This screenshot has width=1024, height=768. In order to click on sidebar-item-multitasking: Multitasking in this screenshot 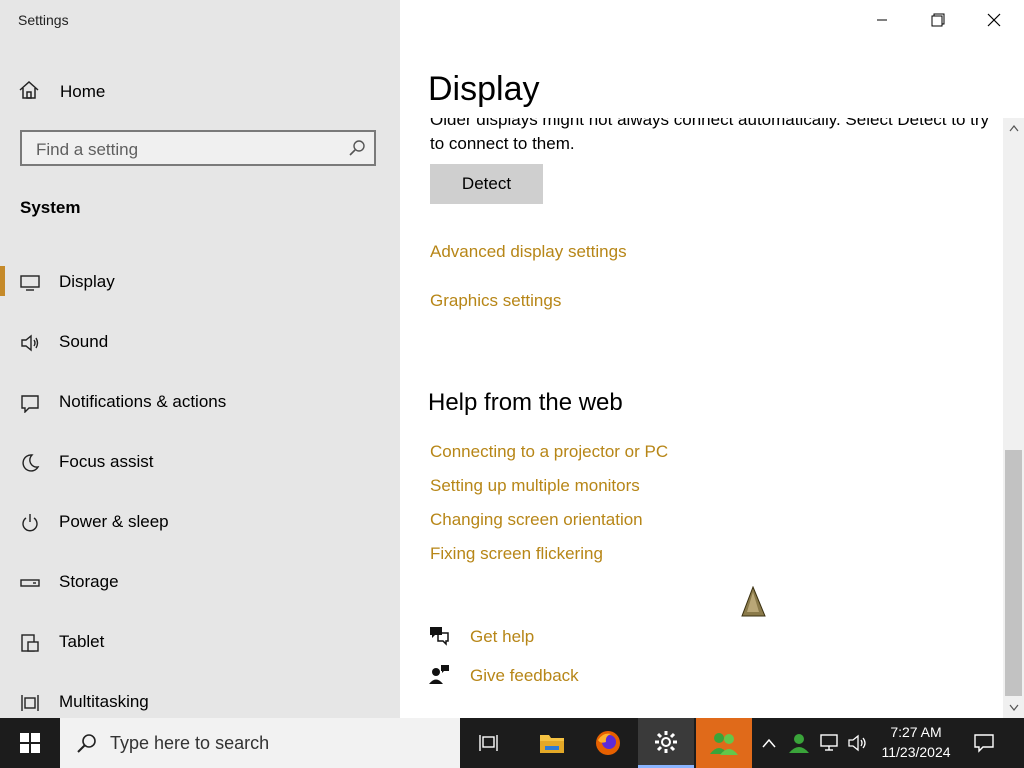, I will do `click(200, 702)`.